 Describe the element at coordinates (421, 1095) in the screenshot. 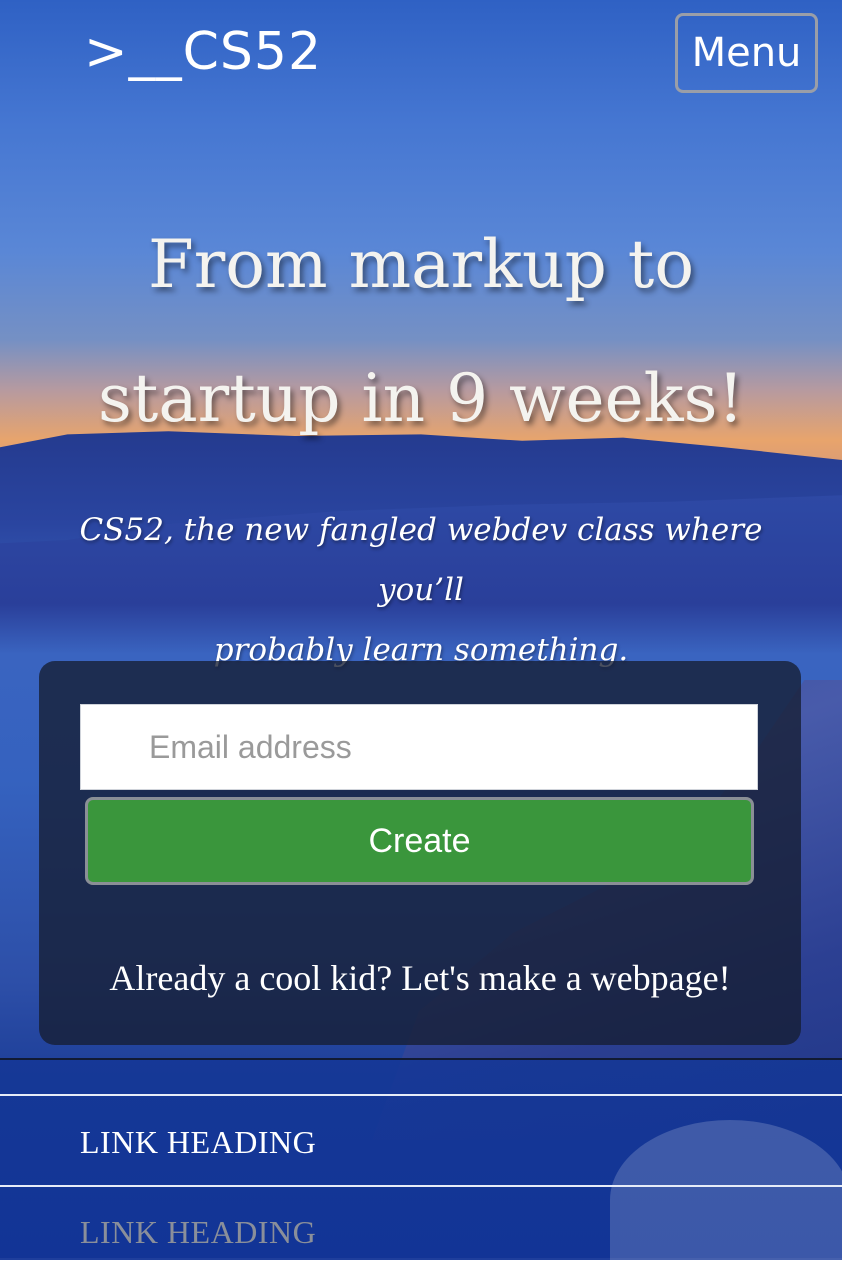

I see `nav-divider-top` at that location.